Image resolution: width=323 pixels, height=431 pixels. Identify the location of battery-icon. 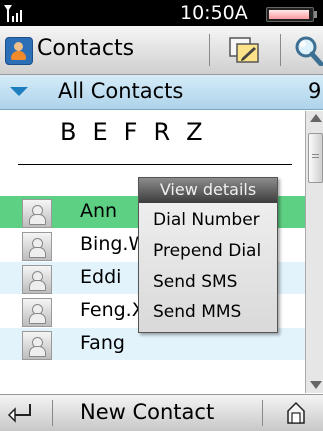
(291, 14).